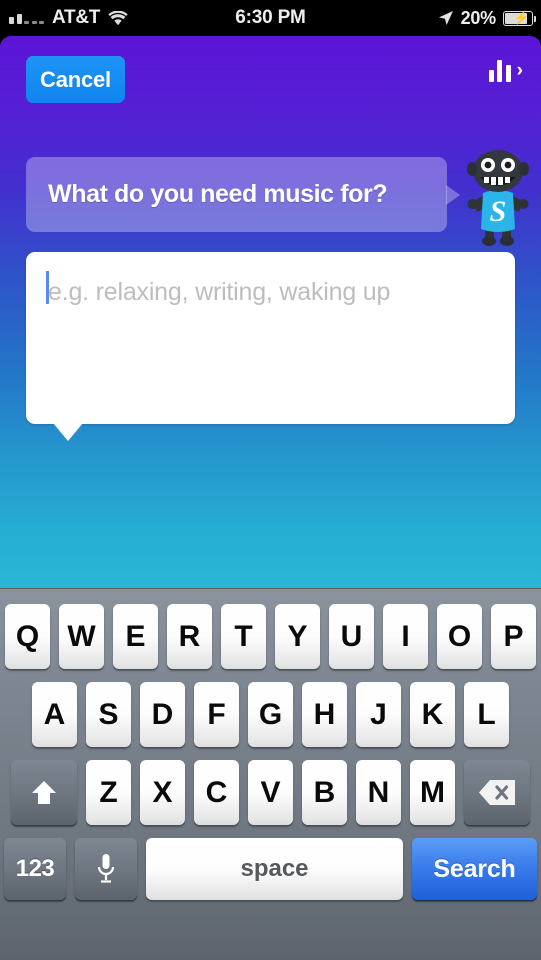  I want to click on keyboard-row-1: Q W E R T Y U I O P, so click(270, 636).